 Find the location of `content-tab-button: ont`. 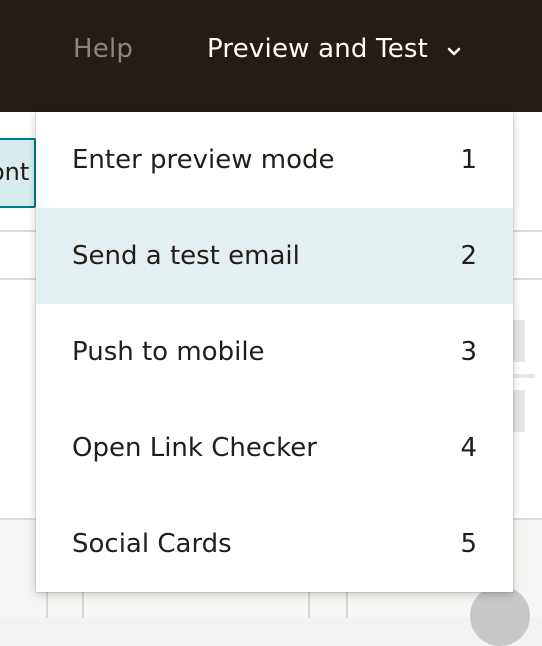

content-tab-button: ont is located at coordinates (18, 173).